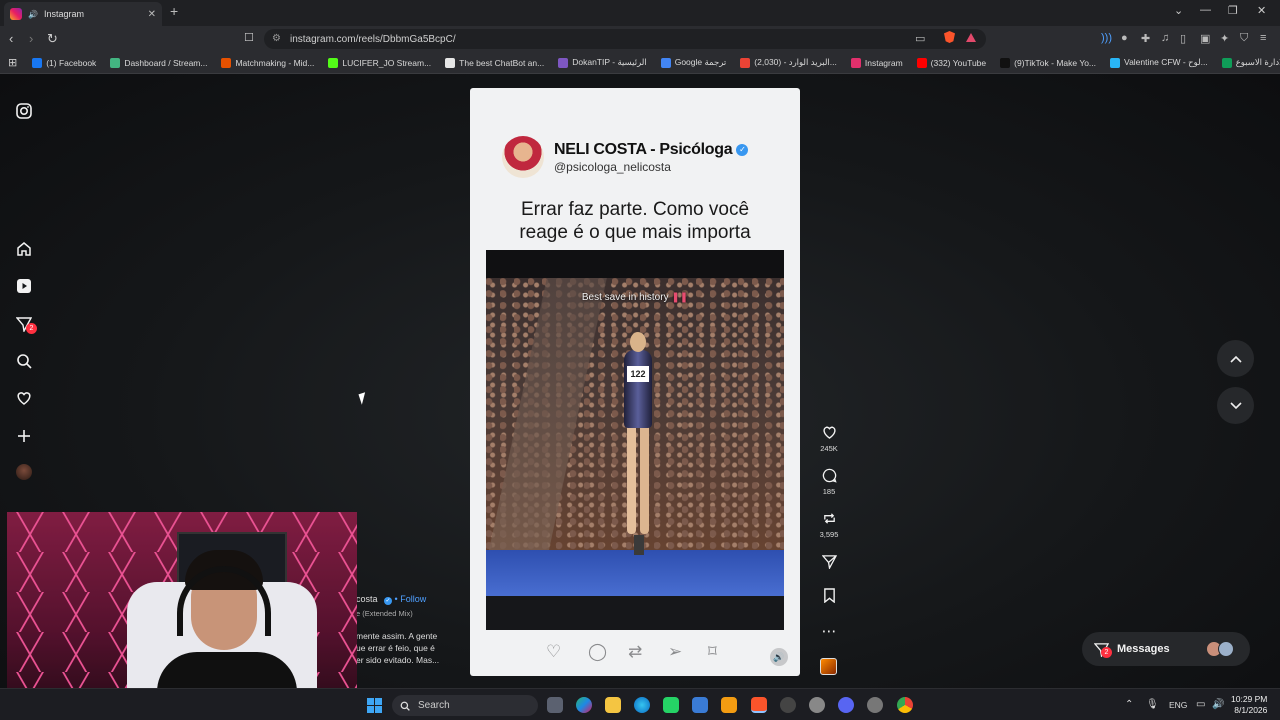  I want to click on tab-search-chevron-icon: ⌄, so click(1178, 10).